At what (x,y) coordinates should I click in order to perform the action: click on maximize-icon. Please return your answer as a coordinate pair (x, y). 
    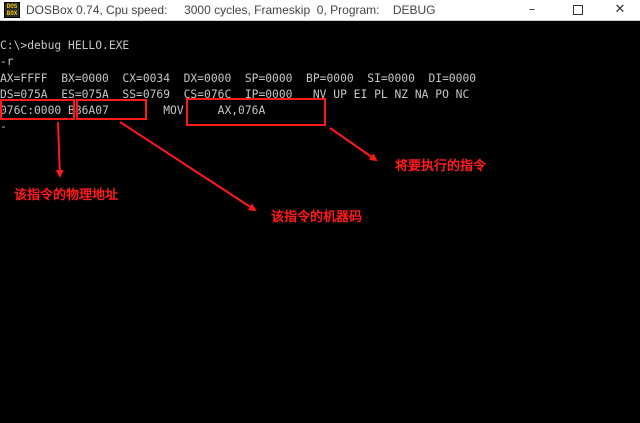
    Looking at the image, I should click on (578, 9).